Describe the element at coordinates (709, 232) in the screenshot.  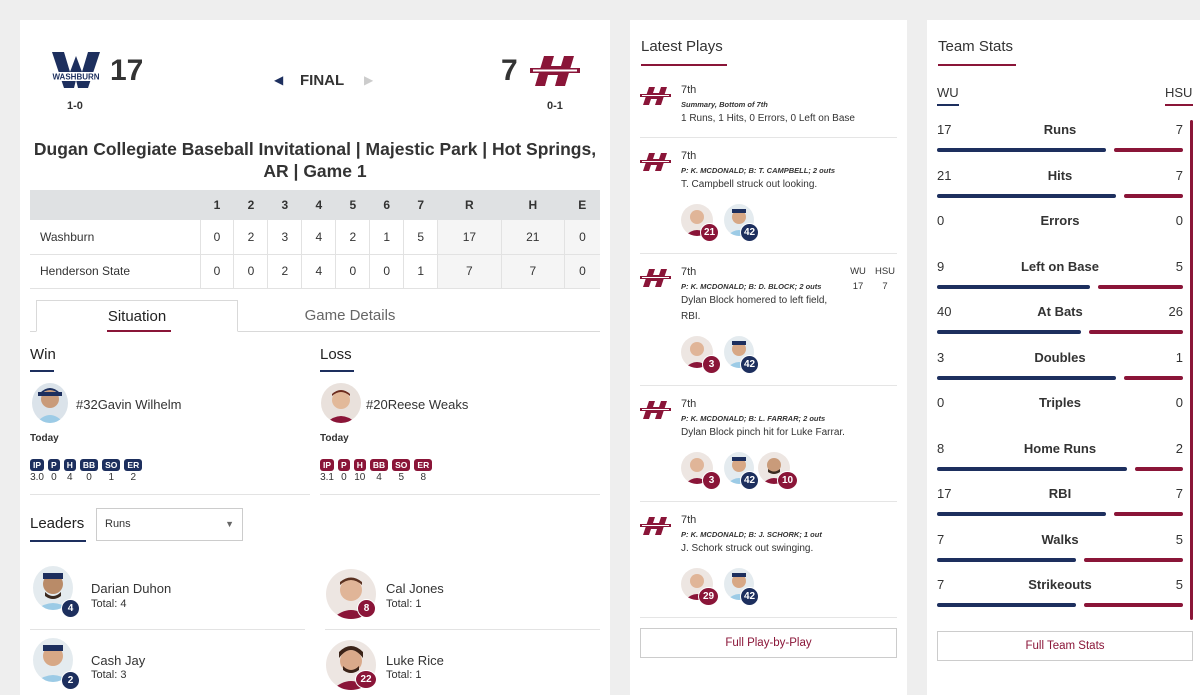
I see `jersey-number-badge: 21` at that location.